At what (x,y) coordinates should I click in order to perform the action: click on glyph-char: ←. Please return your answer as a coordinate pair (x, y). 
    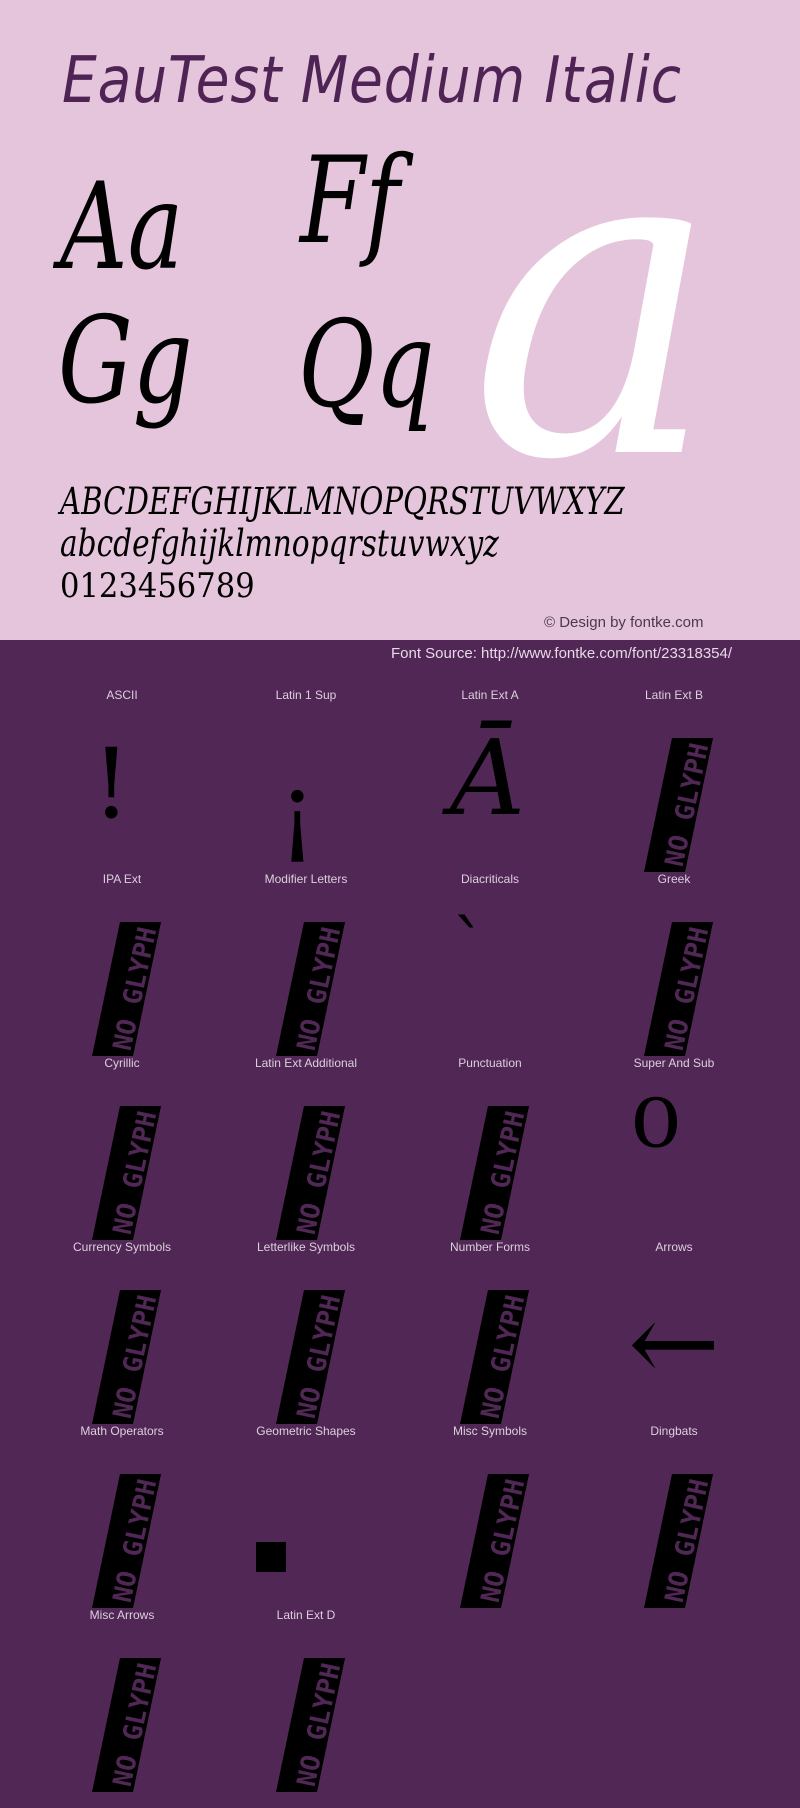
    Looking at the image, I should click on (674, 1343).